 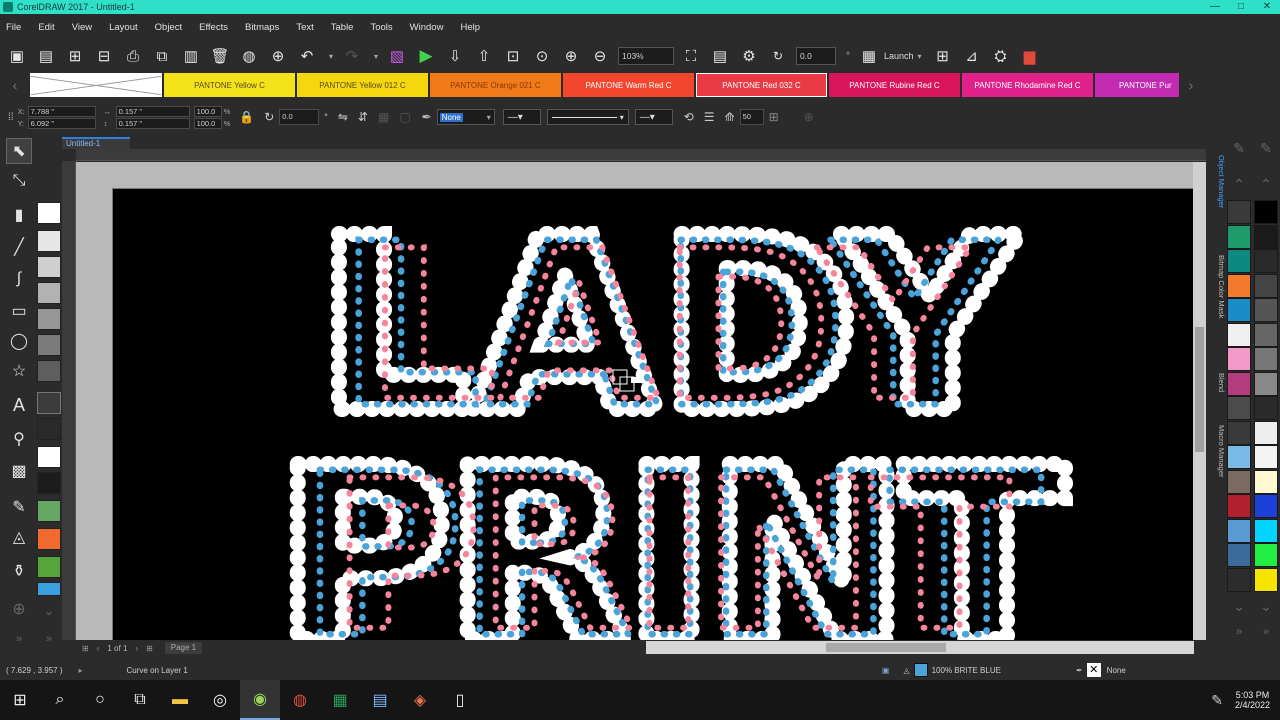 I want to click on fill-color-swatch, so click(x=920, y=670).